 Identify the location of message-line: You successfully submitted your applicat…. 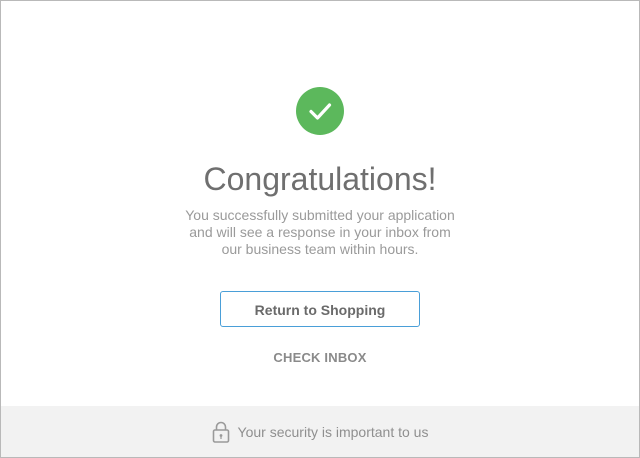
(320, 215).